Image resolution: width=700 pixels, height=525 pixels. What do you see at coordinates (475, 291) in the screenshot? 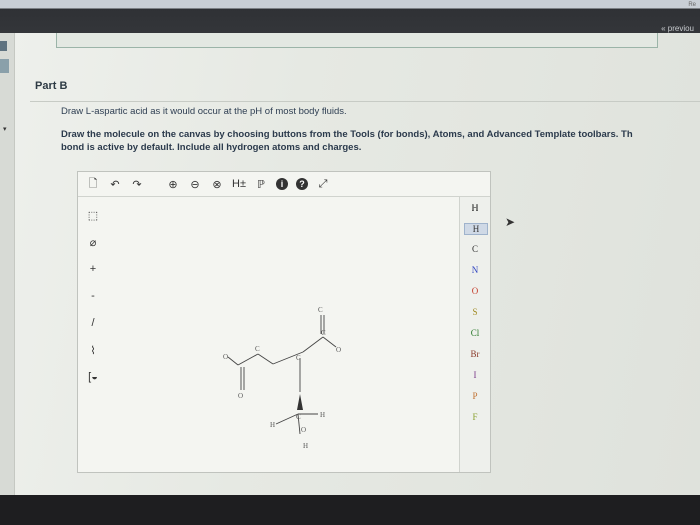
I see `atom-button-o: O` at bounding box center [475, 291].